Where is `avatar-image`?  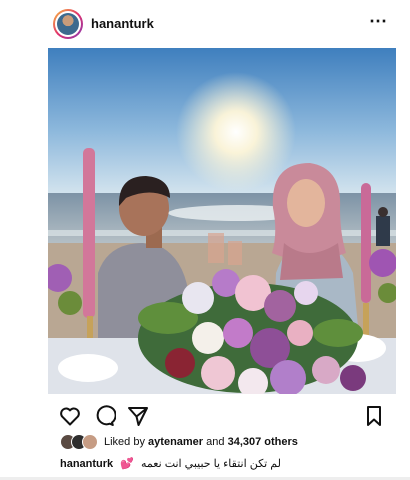
avatar-image is located at coordinates (68, 24).